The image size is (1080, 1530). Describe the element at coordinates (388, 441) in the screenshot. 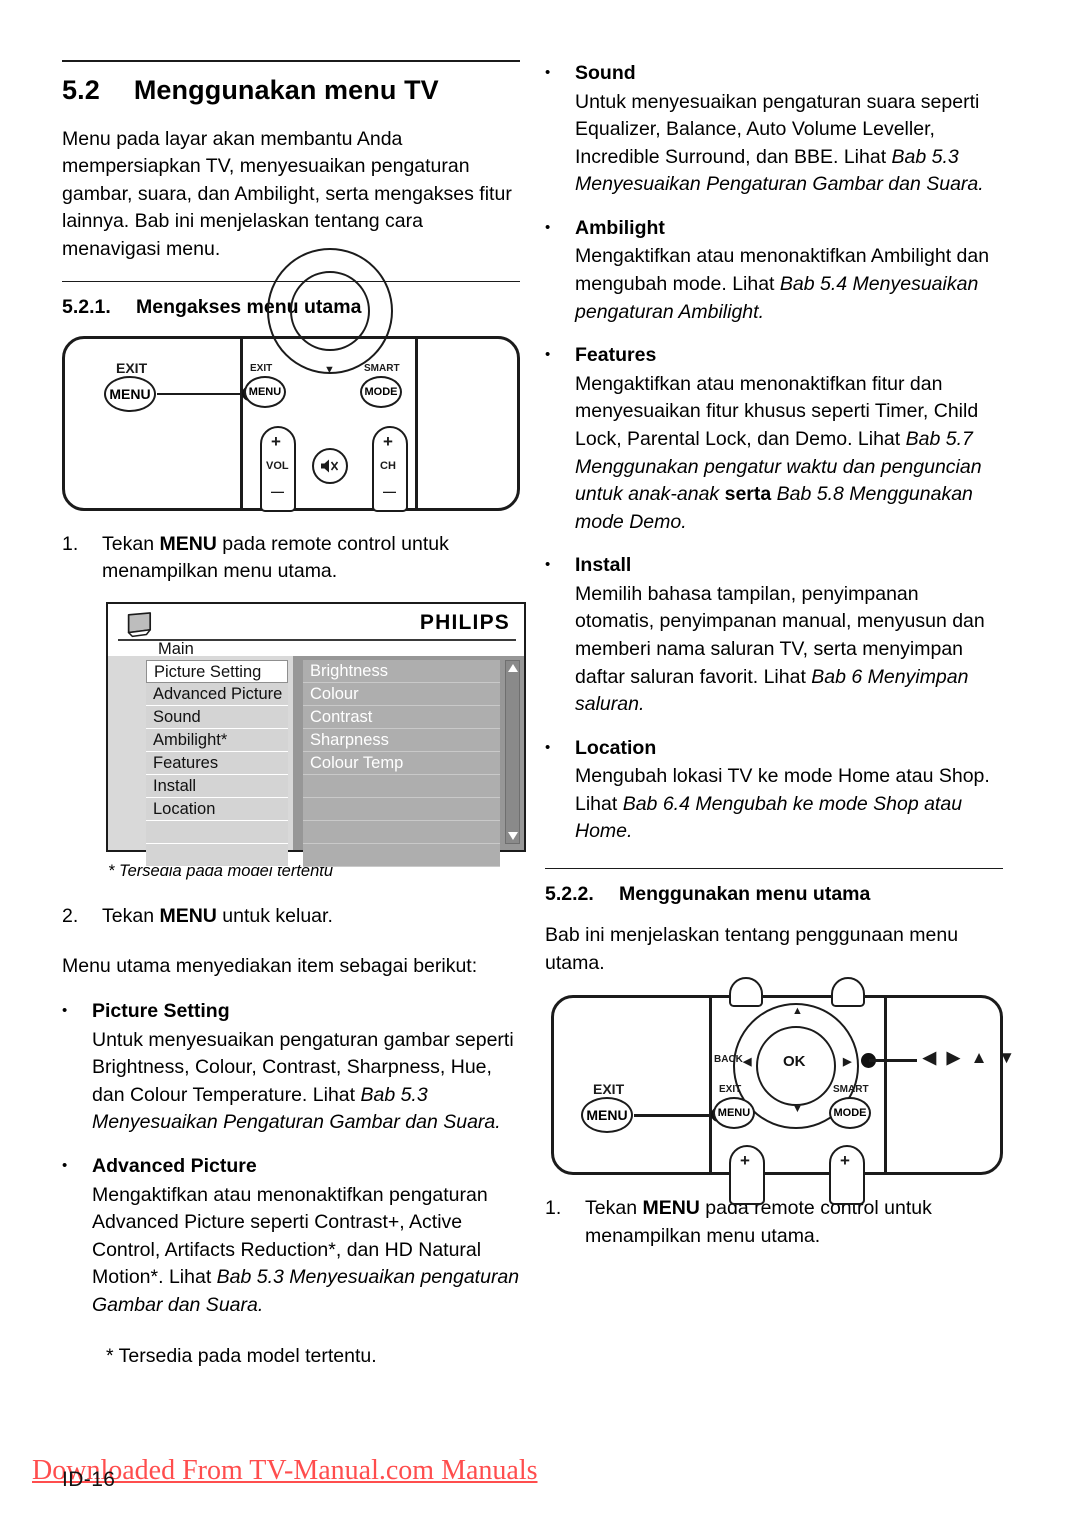

I see `channel-plus-icon: +` at that location.